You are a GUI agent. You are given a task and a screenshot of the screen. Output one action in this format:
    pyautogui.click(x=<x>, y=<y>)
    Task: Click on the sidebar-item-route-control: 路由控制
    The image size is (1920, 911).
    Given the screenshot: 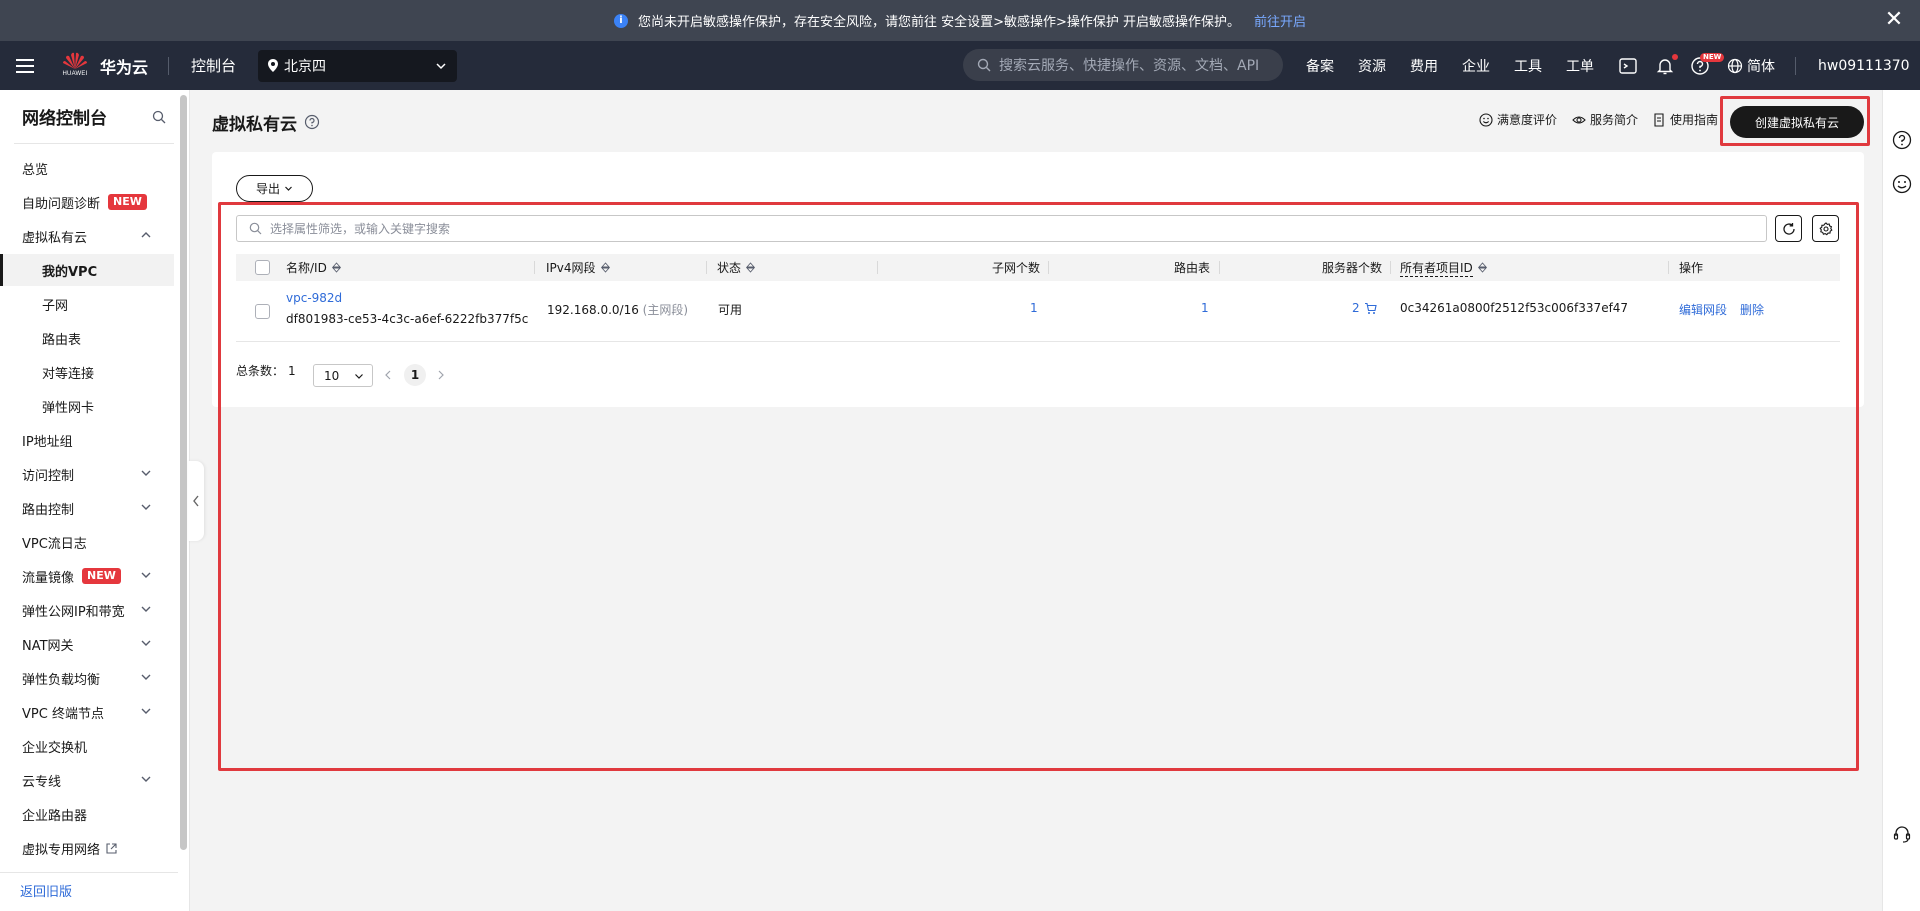 What is the action you would take?
    pyautogui.click(x=87, y=508)
    